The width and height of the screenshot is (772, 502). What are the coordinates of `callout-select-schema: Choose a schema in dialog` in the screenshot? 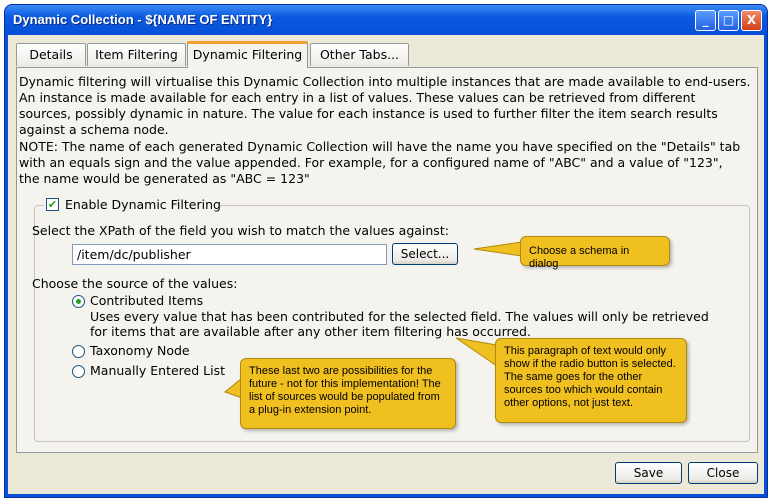 It's located at (595, 253).